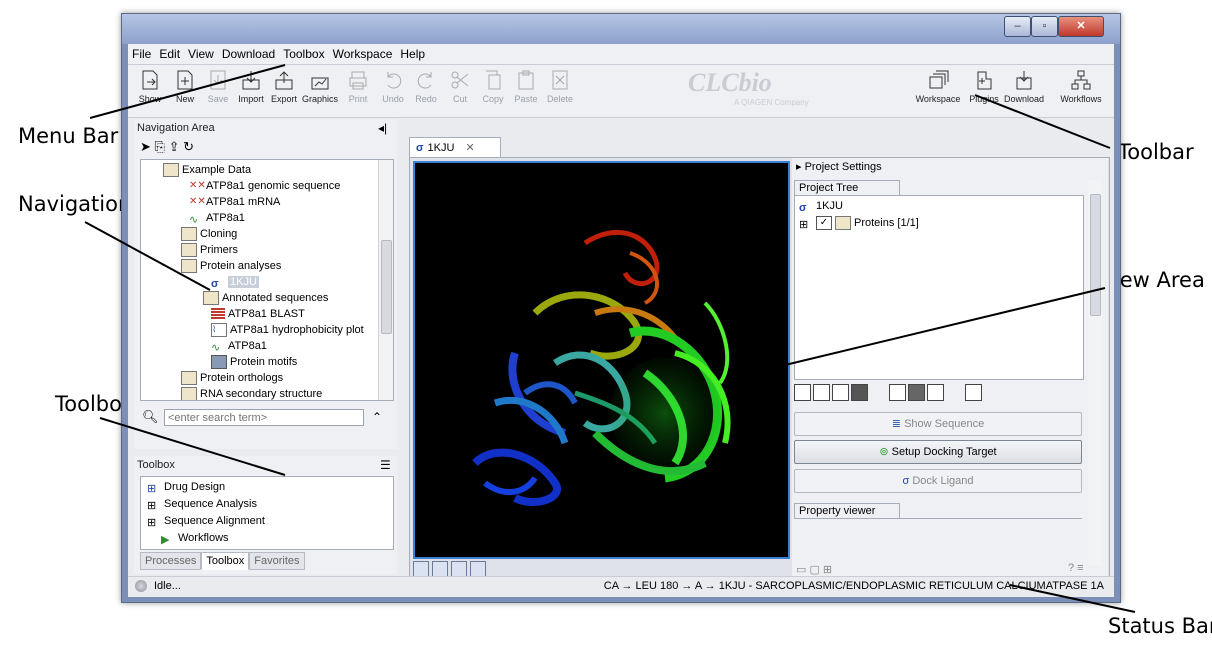  What do you see at coordinates (1095, 372) in the screenshot?
I see `side-panel-scrollbar` at bounding box center [1095, 372].